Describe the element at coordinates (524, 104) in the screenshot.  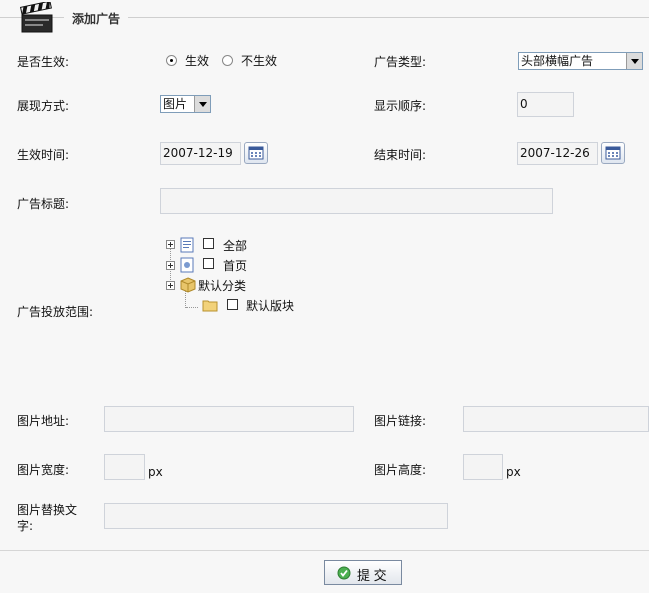
I see `display-order-value: 0` at that location.